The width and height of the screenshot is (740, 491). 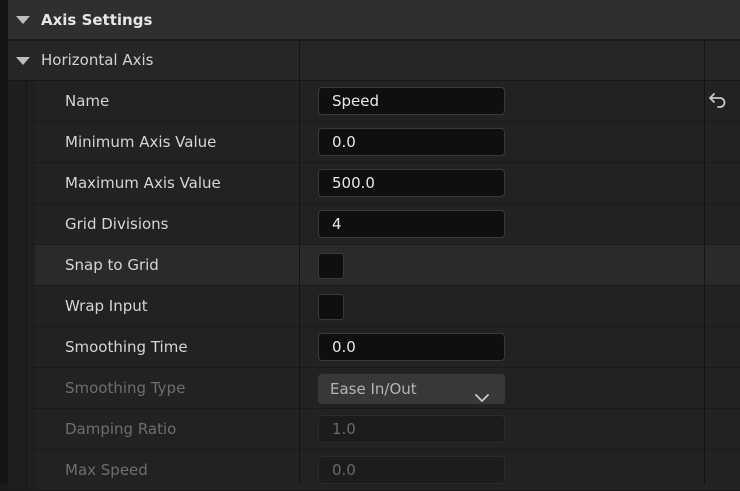 I want to click on property-label: Name, so click(x=87, y=101).